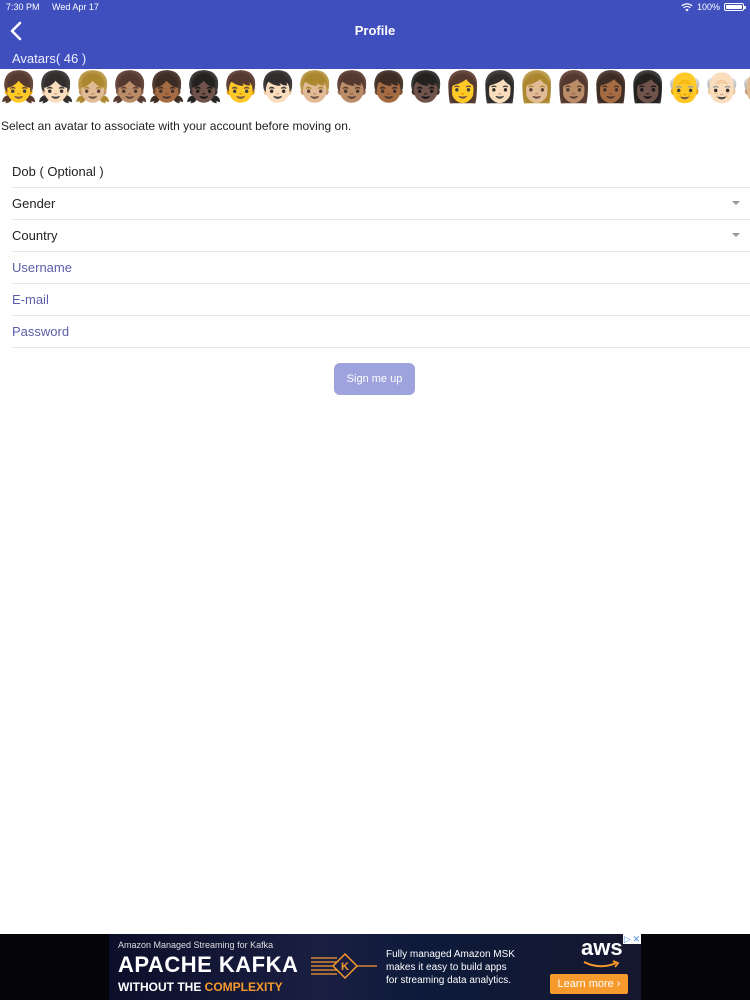  Describe the element at coordinates (381, 171) in the screenshot. I see `dob-field: Dob ( Optional )` at that location.